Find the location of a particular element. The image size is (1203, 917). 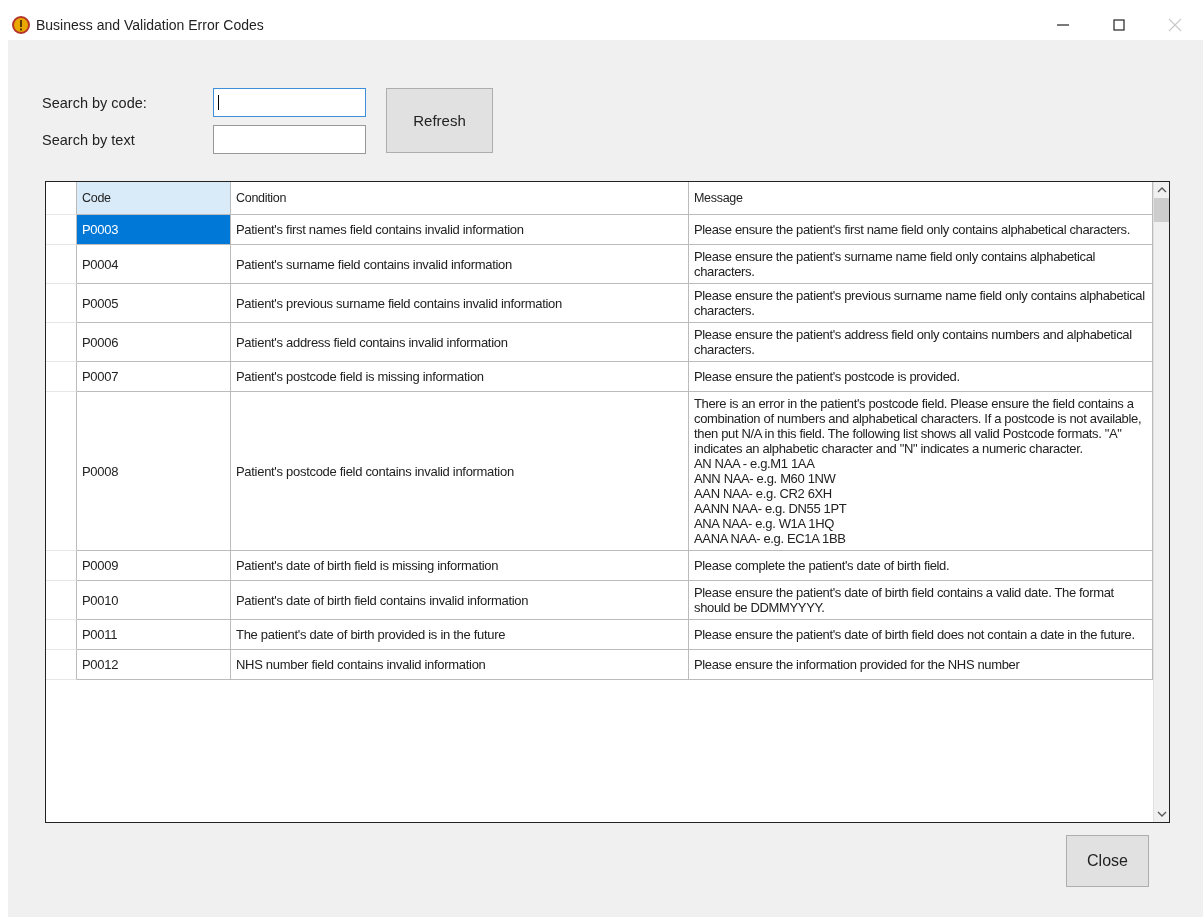

table-cell: P0004 is located at coordinates (154, 264).